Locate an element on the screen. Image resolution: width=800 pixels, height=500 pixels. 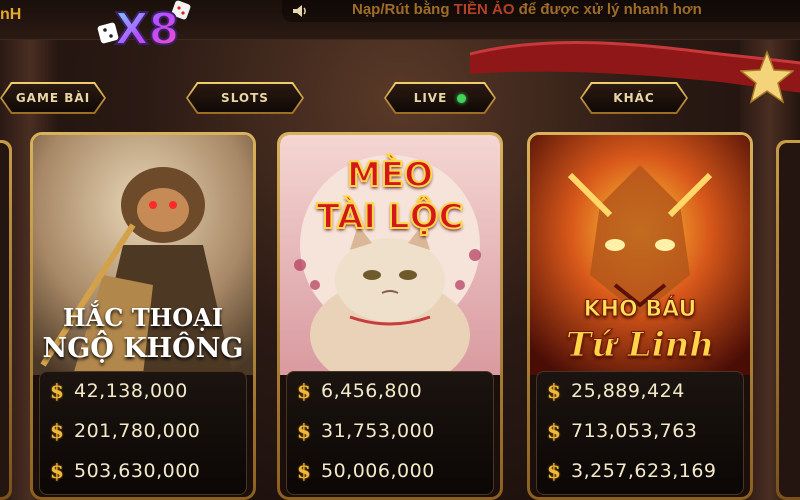
tab-khac: KHÁC is located at coordinates (634, 98).